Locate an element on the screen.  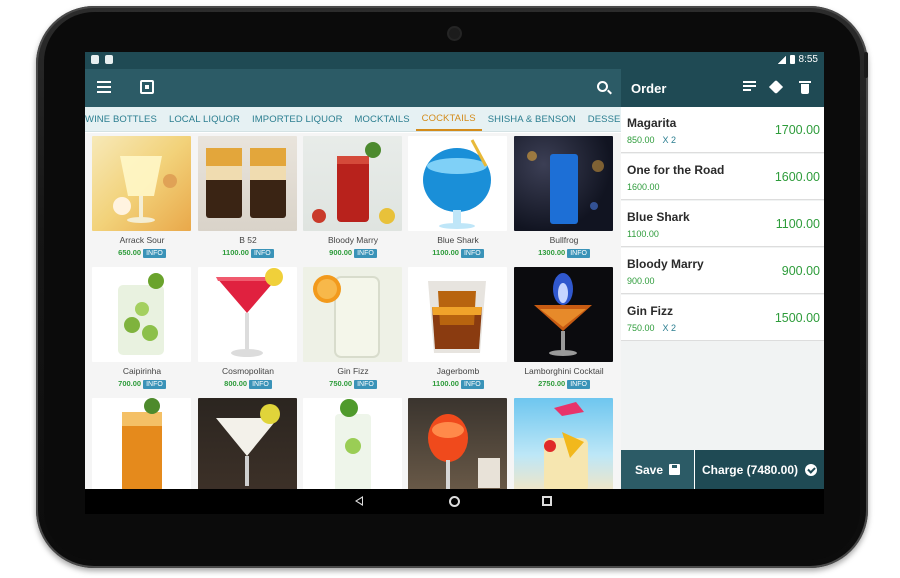
trash-icon is located at coordinates (805, 87).